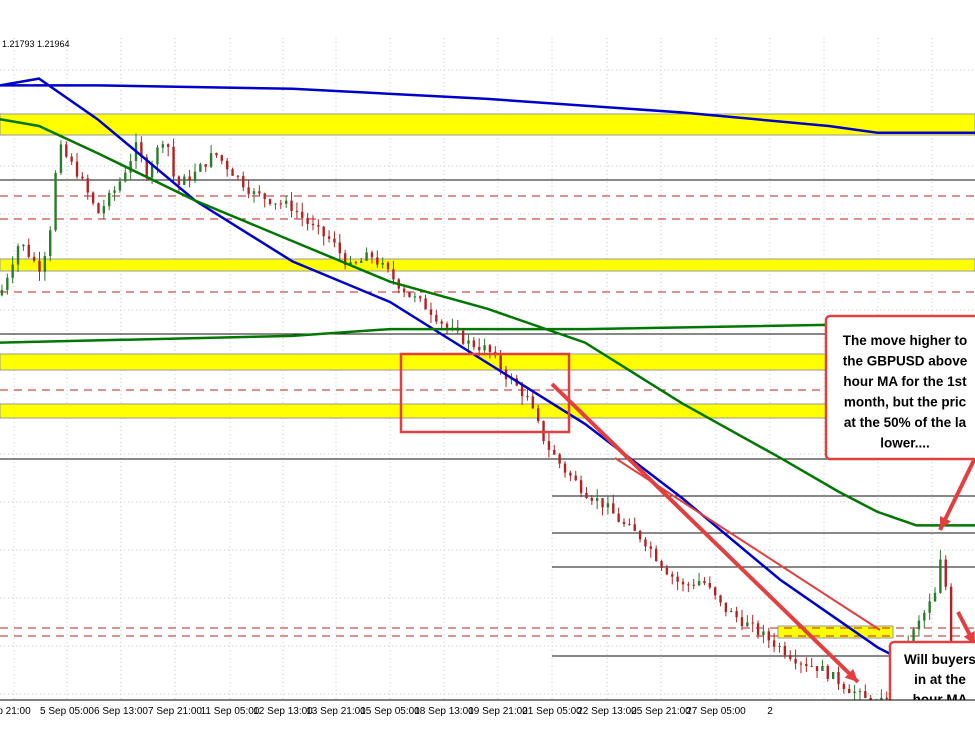 This screenshot has height=736, width=975. What do you see at coordinates (390, 711) in the screenshot?
I see `x-tick-label: 15 Sep 05:00` at bounding box center [390, 711].